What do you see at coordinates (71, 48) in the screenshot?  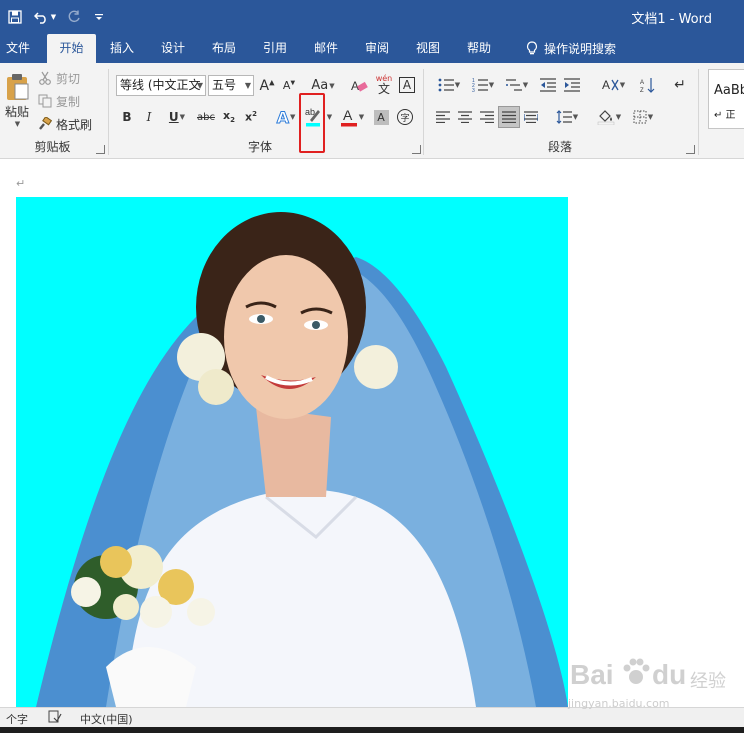 I see `tab-home: 开始` at bounding box center [71, 48].